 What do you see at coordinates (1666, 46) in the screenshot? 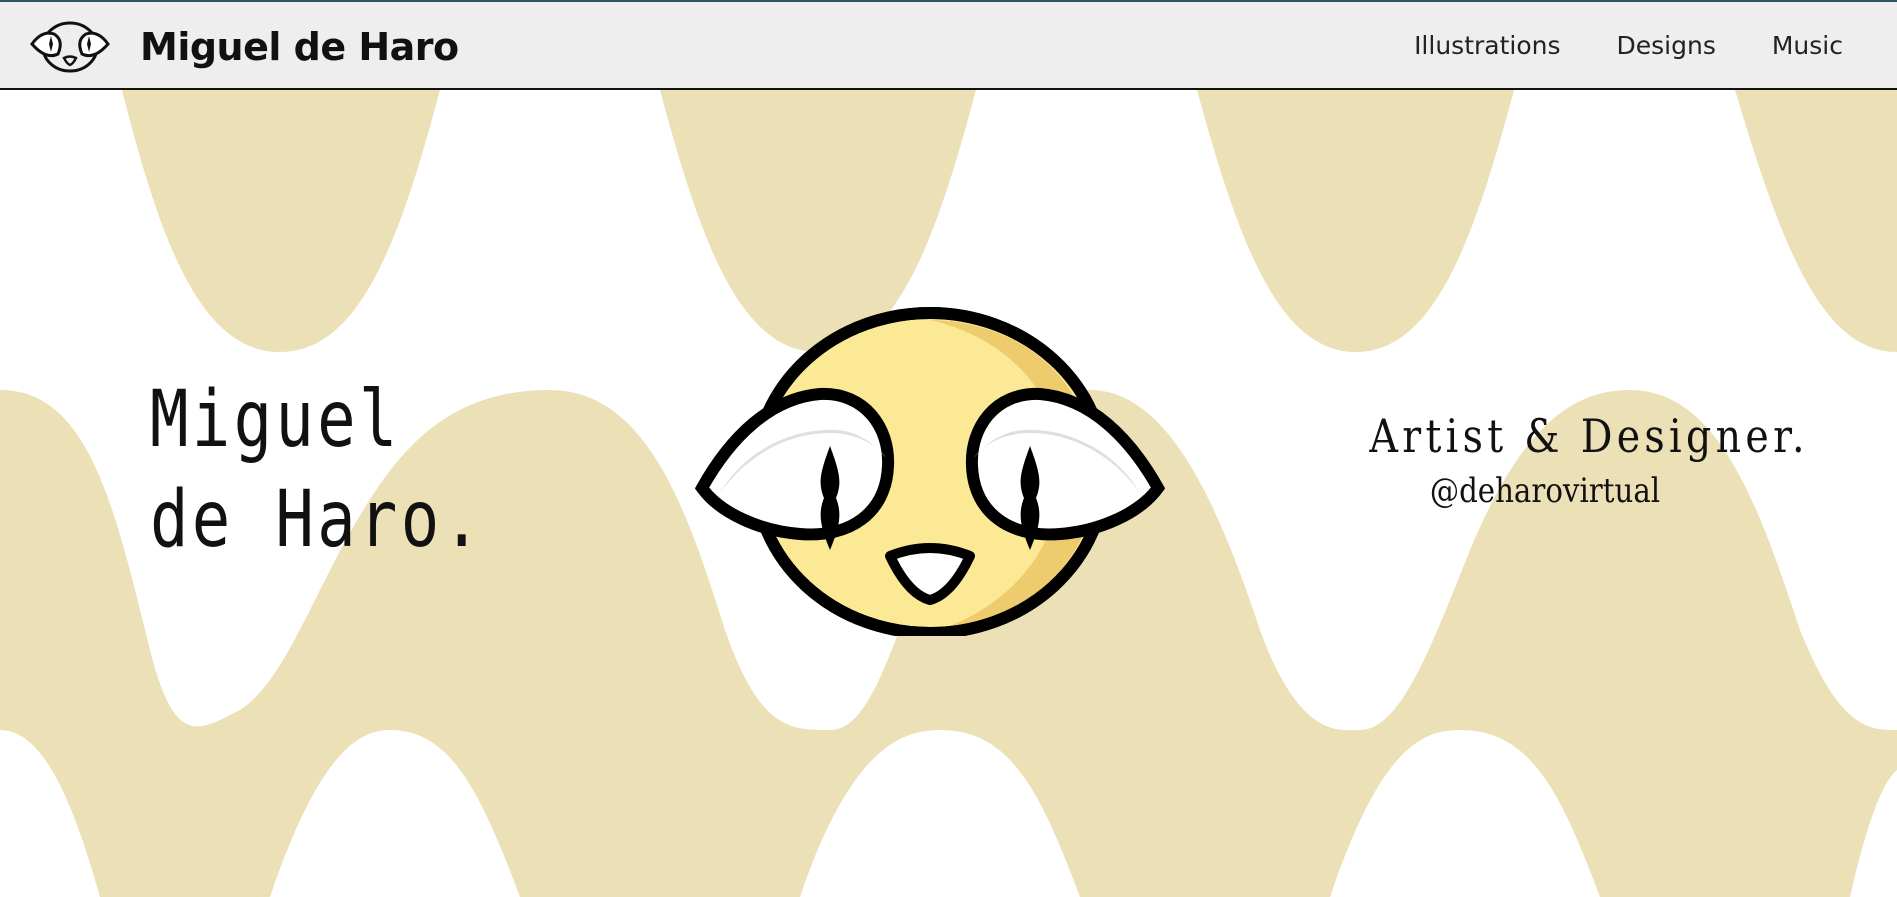
I see `nav-link-designs: Designs` at bounding box center [1666, 46].